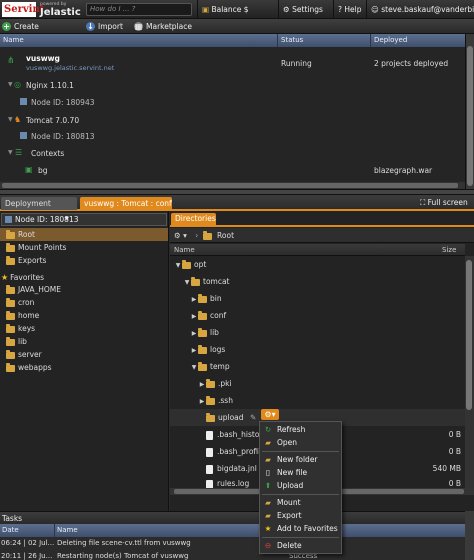  I want to click on chevron-right-icon: ▶, so click(194, 350).